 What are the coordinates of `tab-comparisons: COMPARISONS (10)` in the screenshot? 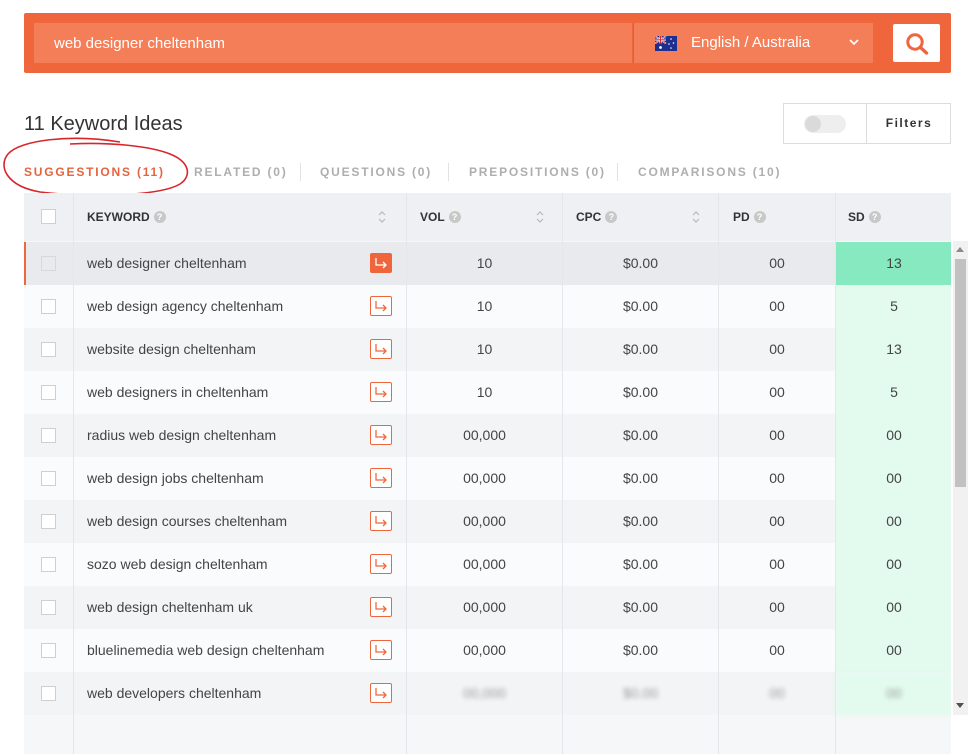 It's located at (709, 172).